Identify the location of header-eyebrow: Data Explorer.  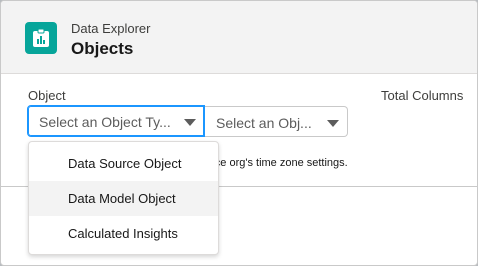
(111, 28).